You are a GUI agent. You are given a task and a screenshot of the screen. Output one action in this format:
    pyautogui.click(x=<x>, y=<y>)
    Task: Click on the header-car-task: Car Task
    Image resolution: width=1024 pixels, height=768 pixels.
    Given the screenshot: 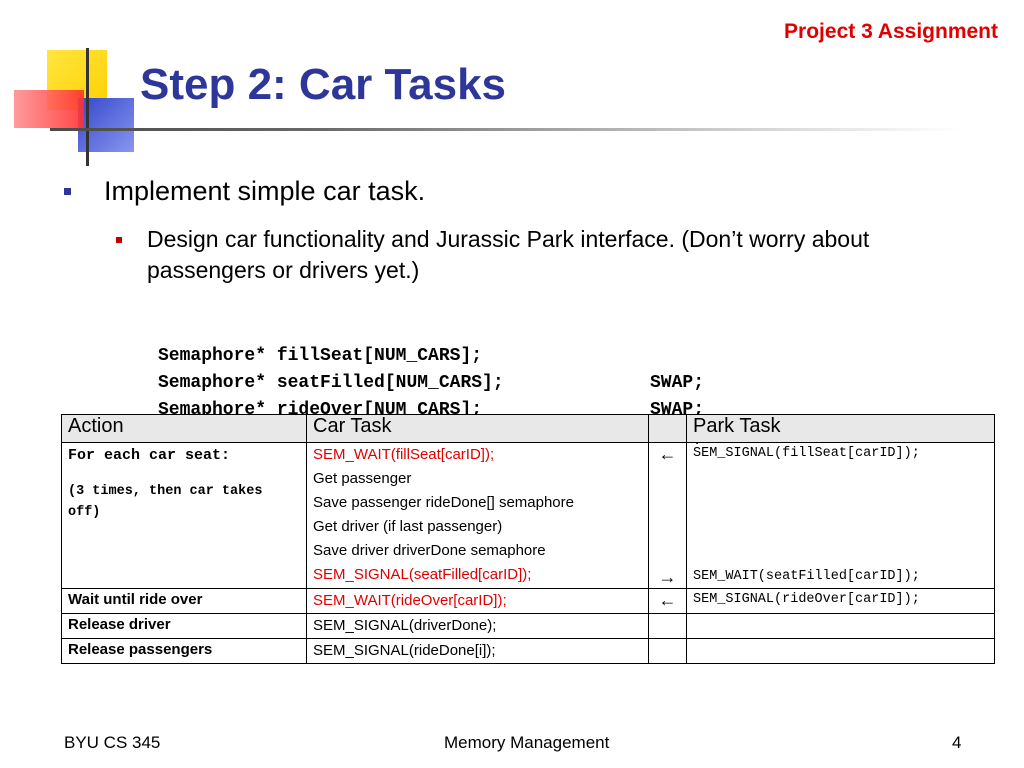 What is the action you would take?
    pyautogui.click(x=477, y=428)
    